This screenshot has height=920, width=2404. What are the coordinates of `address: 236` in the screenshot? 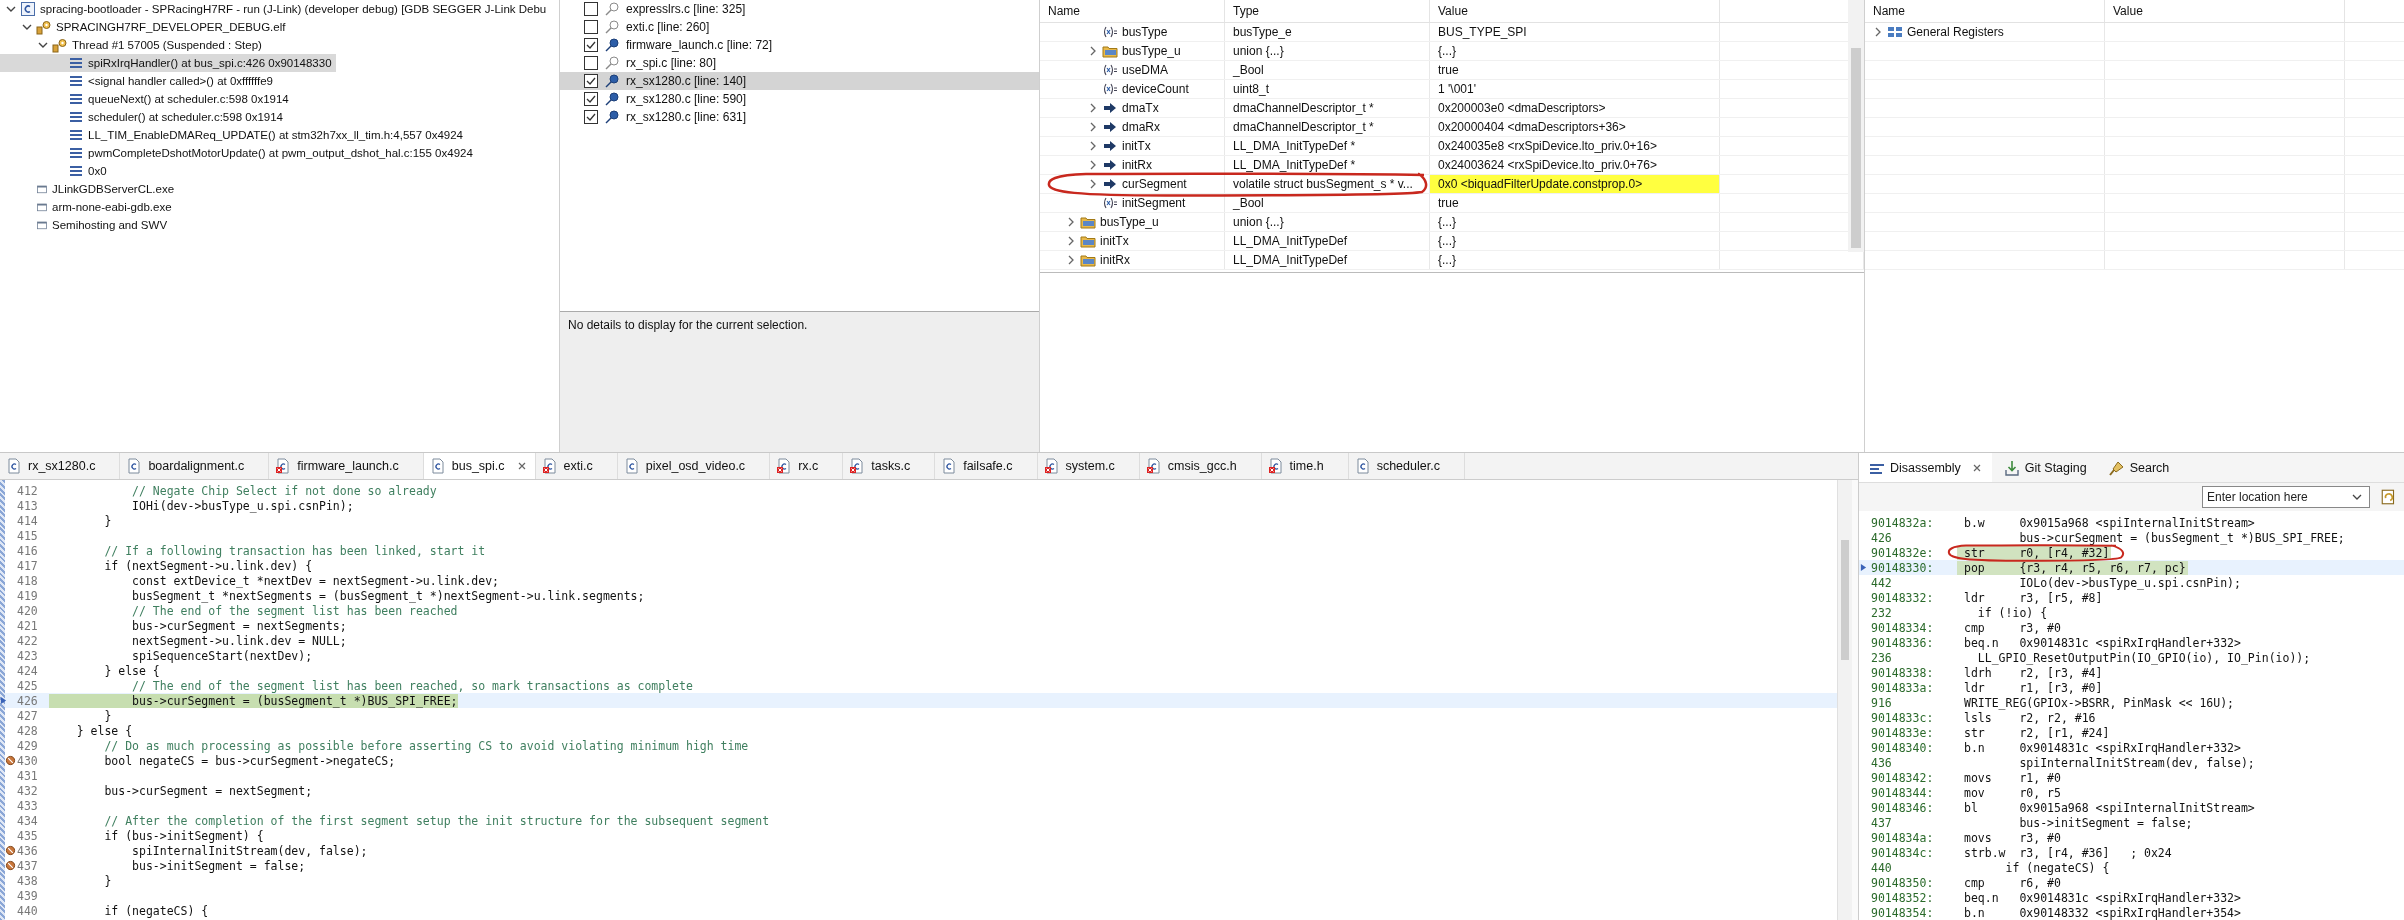 It's located at (1882, 657).